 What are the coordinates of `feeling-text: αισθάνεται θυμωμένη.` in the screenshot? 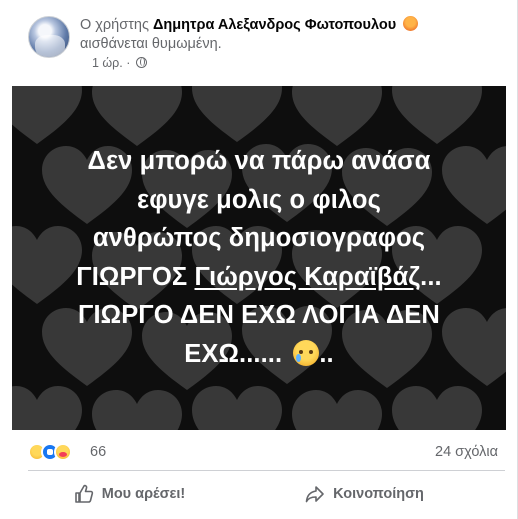 It's located at (151, 44).